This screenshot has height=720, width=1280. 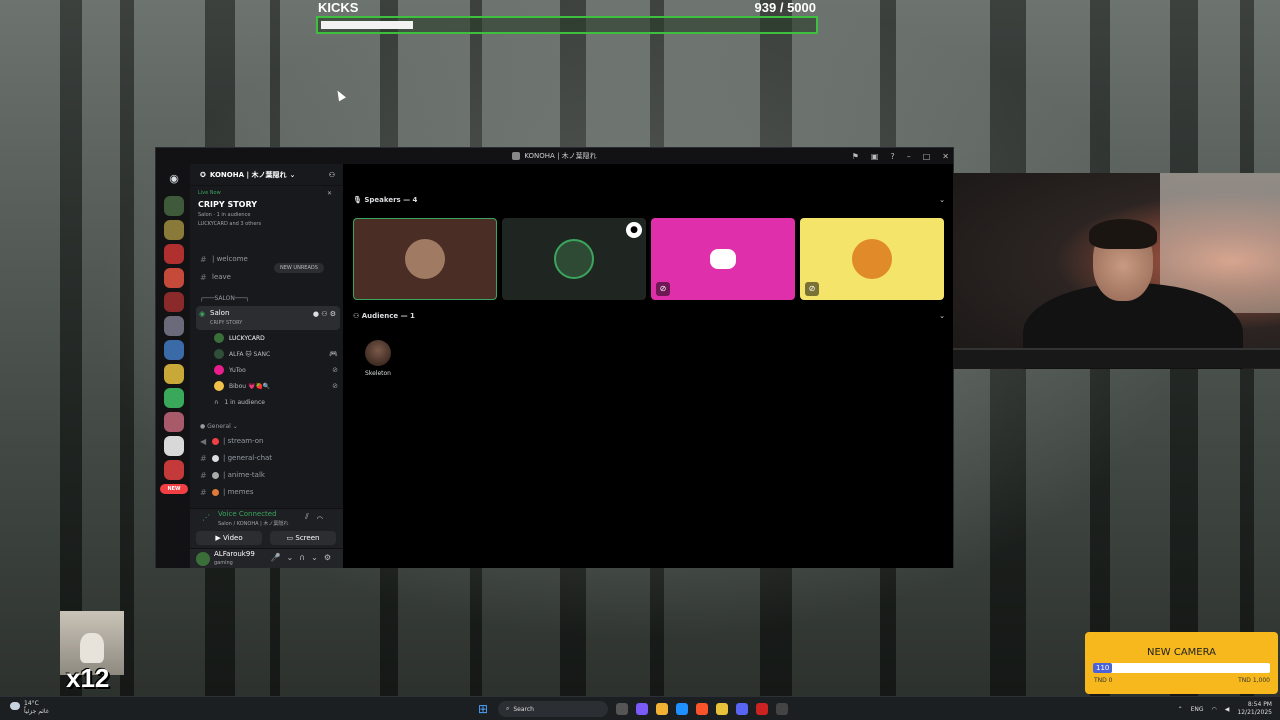 I want to click on system-tray: ⌃ ENG ◠ ◀ 8:54 PM 12/21/2025, so click(x=1225, y=709).